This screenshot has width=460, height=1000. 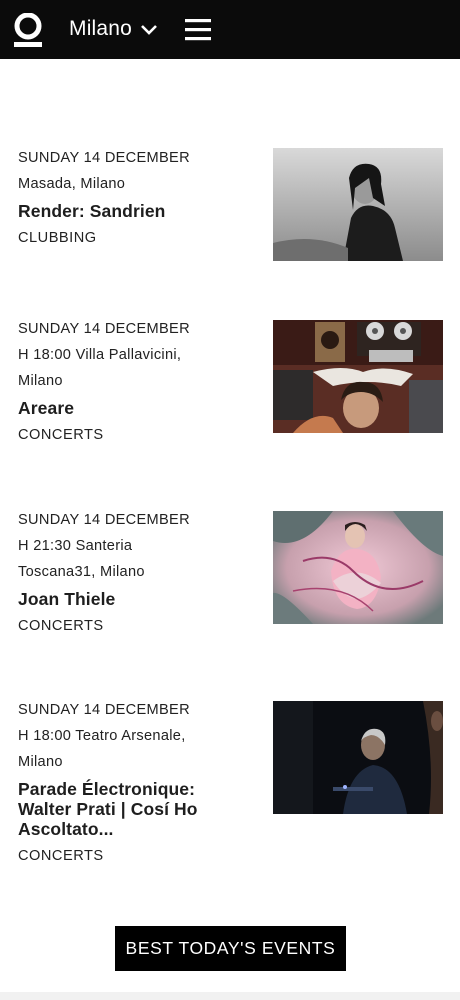 I want to click on circle-logo-icon, so click(x=28, y=30).